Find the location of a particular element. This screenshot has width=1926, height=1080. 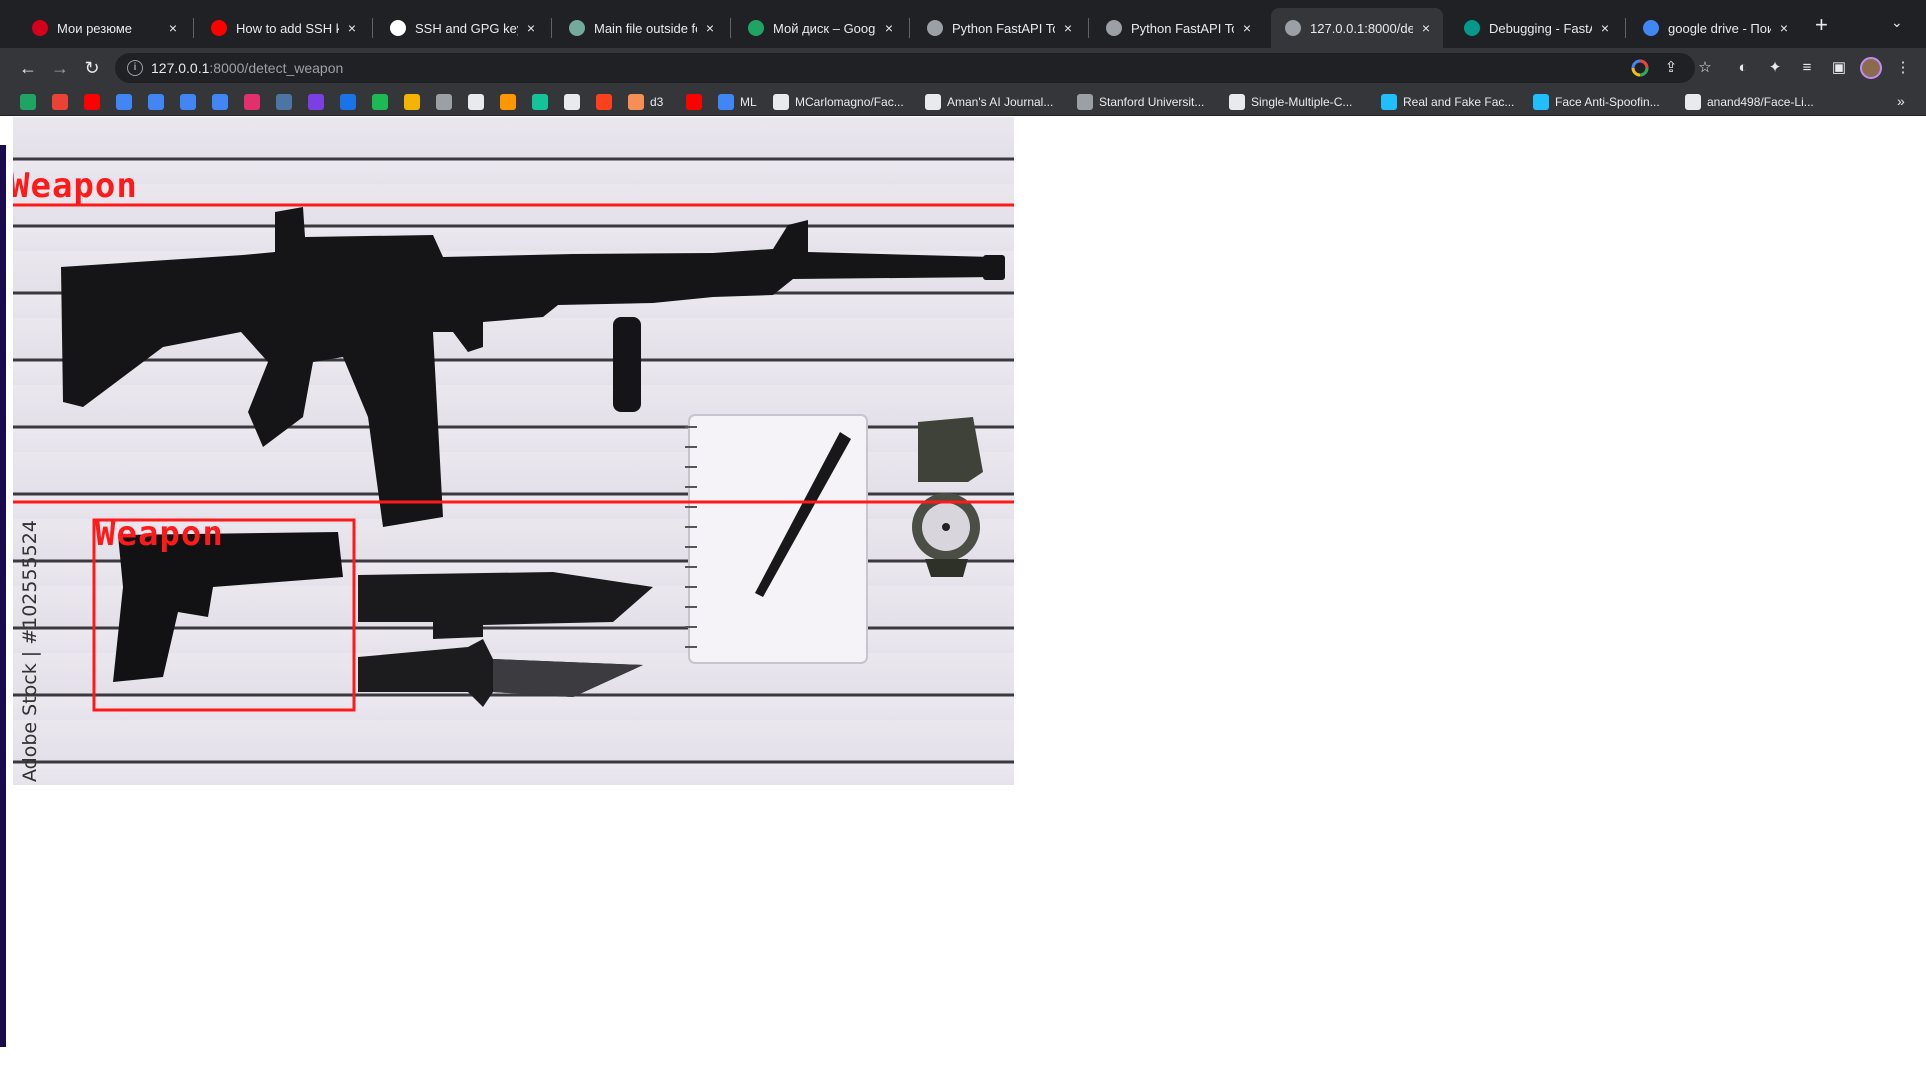

docs-icon is located at coordinates (188, 102).